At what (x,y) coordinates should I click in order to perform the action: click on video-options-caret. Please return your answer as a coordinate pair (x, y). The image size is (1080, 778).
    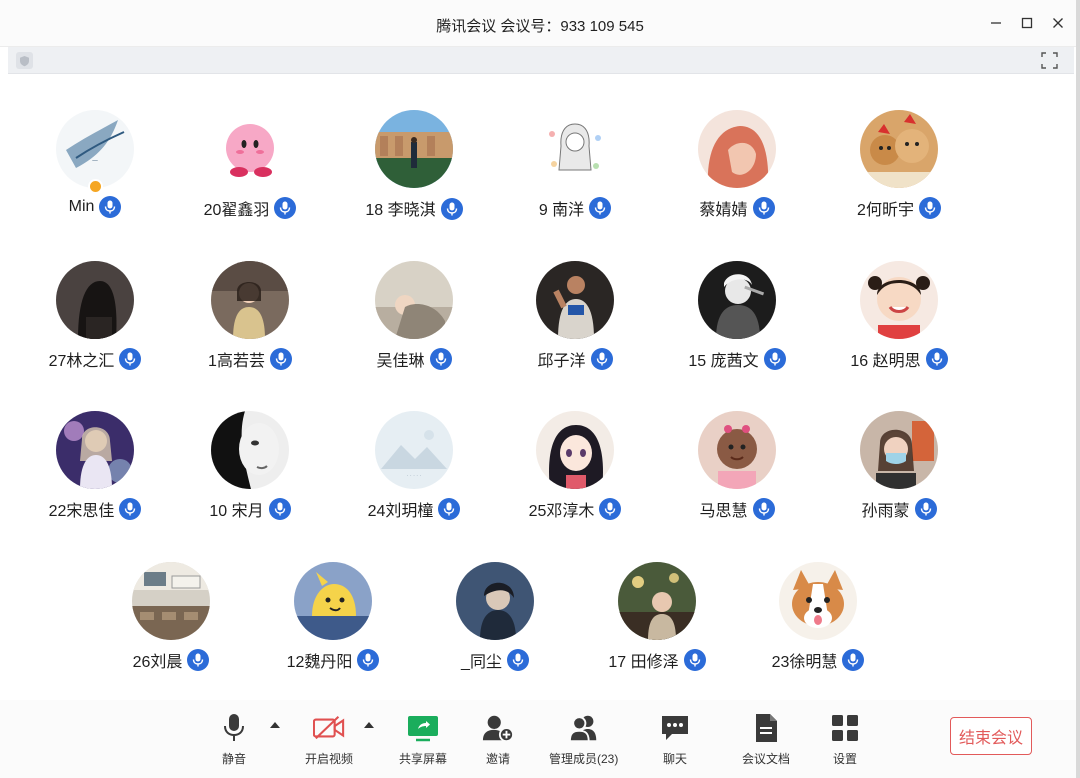
    Looking at the image, I should click on (369, 725).